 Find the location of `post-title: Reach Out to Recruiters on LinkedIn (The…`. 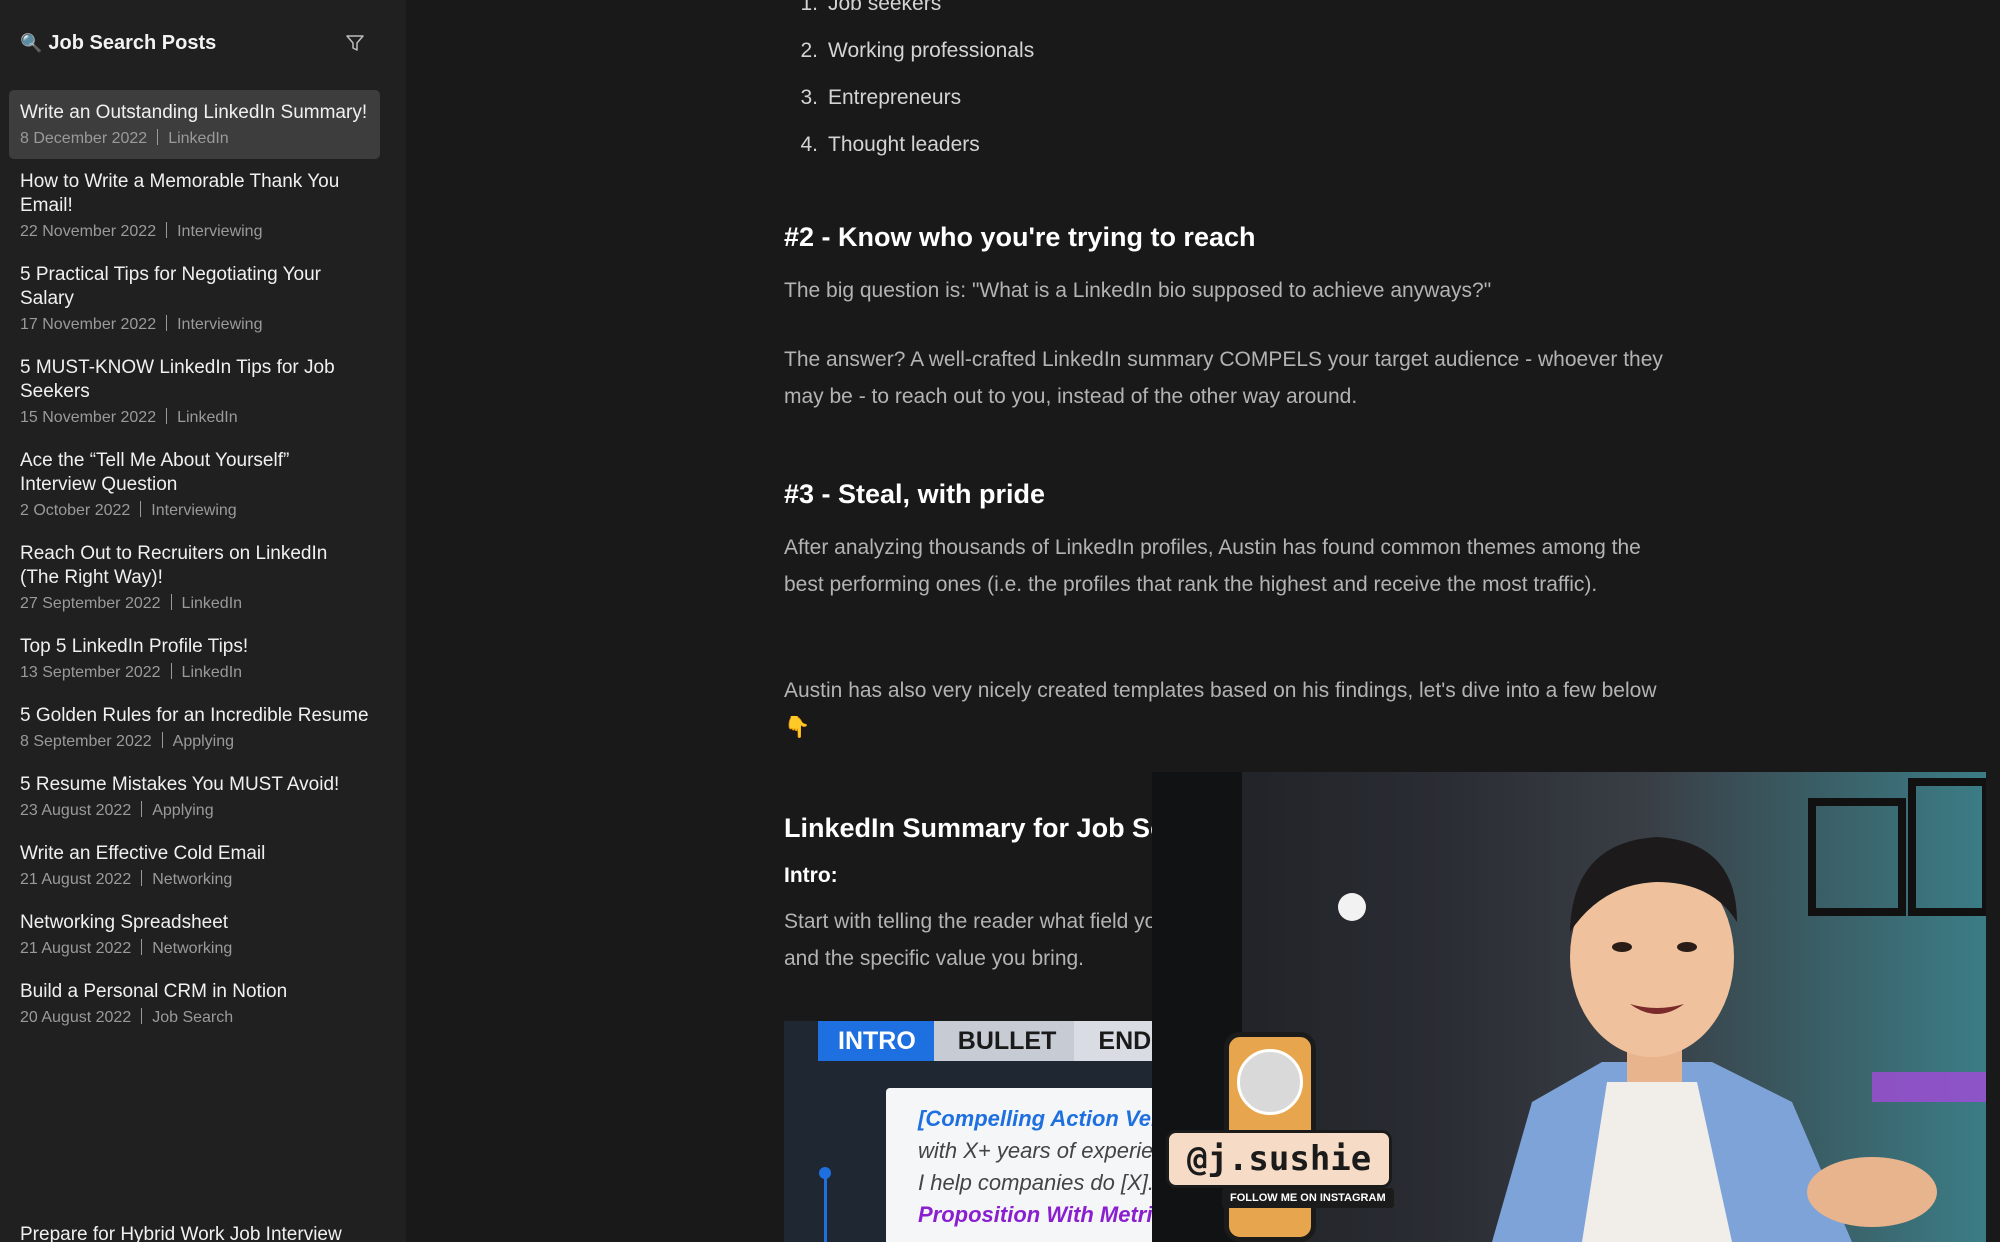

post-title: Reach Out to Recruiters on LinkedIn (The… is located at coordinates (174, 565).